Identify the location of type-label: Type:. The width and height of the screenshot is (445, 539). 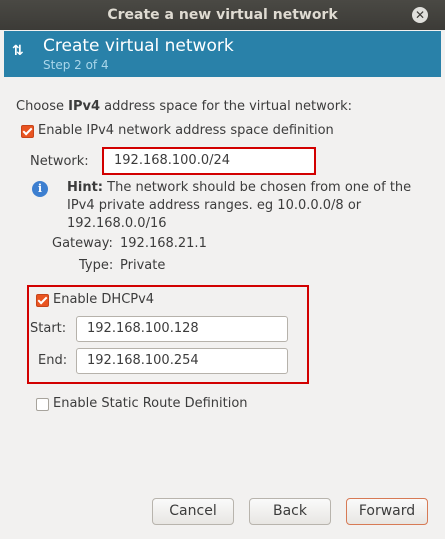
(96, 265).